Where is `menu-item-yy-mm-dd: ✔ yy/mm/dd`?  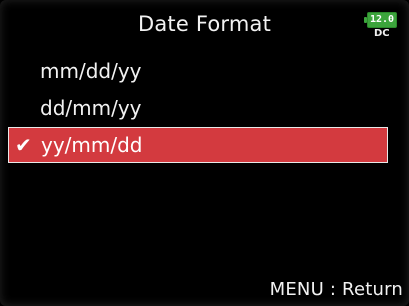 menu-item-yy-mm-dd: ✔ yy/mm/dd is located at coordinates (198, 145).